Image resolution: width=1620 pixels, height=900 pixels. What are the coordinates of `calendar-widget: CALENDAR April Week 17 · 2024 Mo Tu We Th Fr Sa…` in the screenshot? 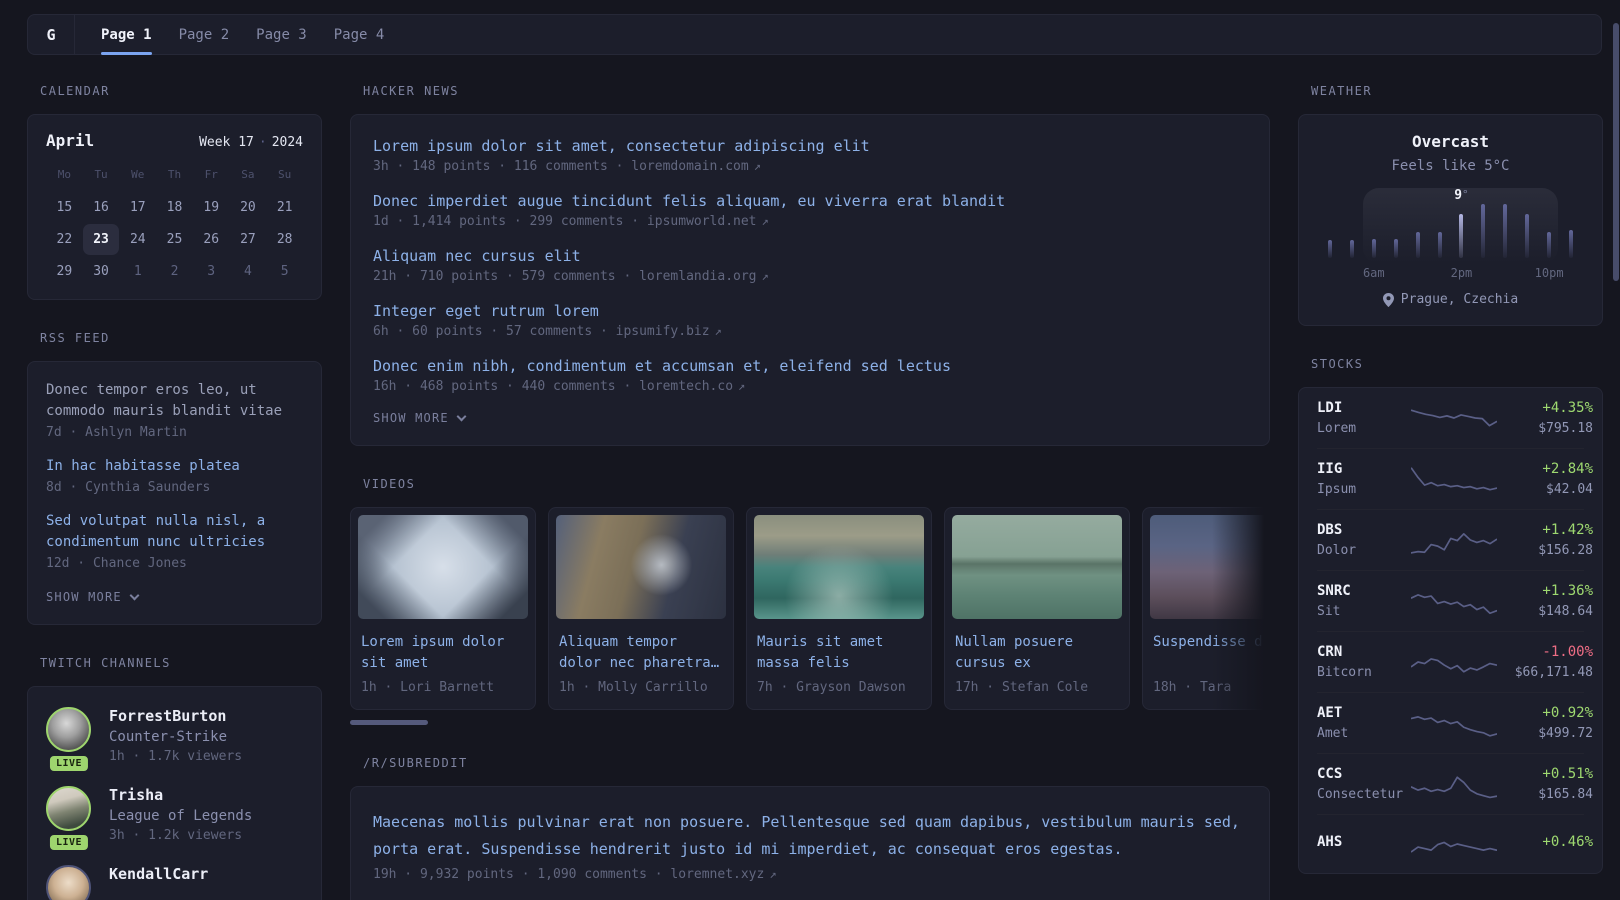 It's located at (174, 192).